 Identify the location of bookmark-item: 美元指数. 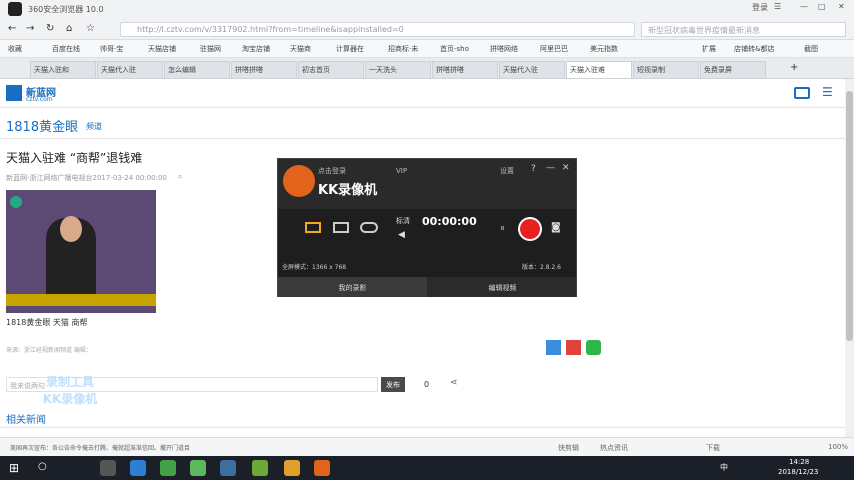
(604, 49).